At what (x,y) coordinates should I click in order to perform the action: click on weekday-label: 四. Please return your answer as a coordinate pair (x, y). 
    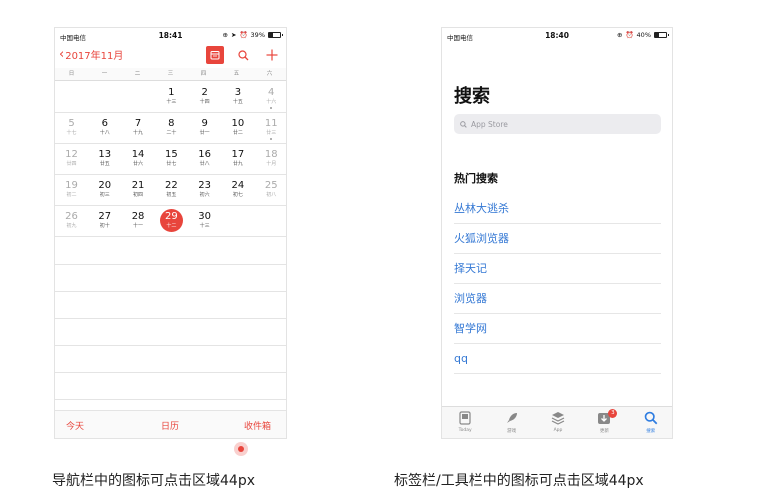
    Looking at the image, I should click on (203, 74).